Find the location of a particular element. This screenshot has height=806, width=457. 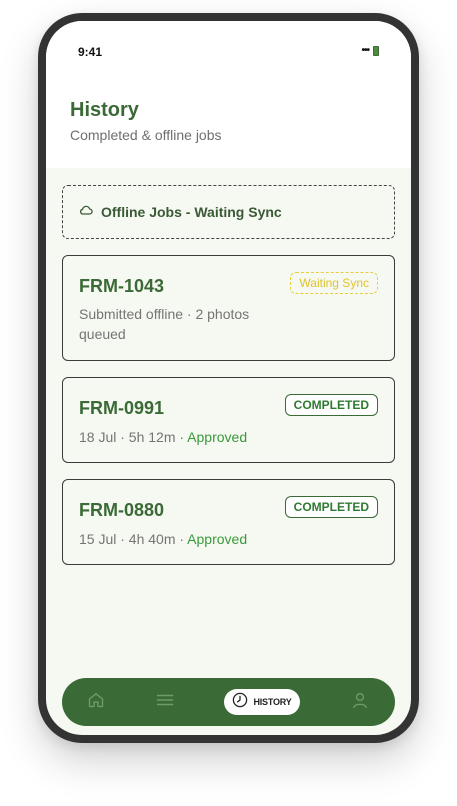

cloud-icon is located at coordinates (86, 212).